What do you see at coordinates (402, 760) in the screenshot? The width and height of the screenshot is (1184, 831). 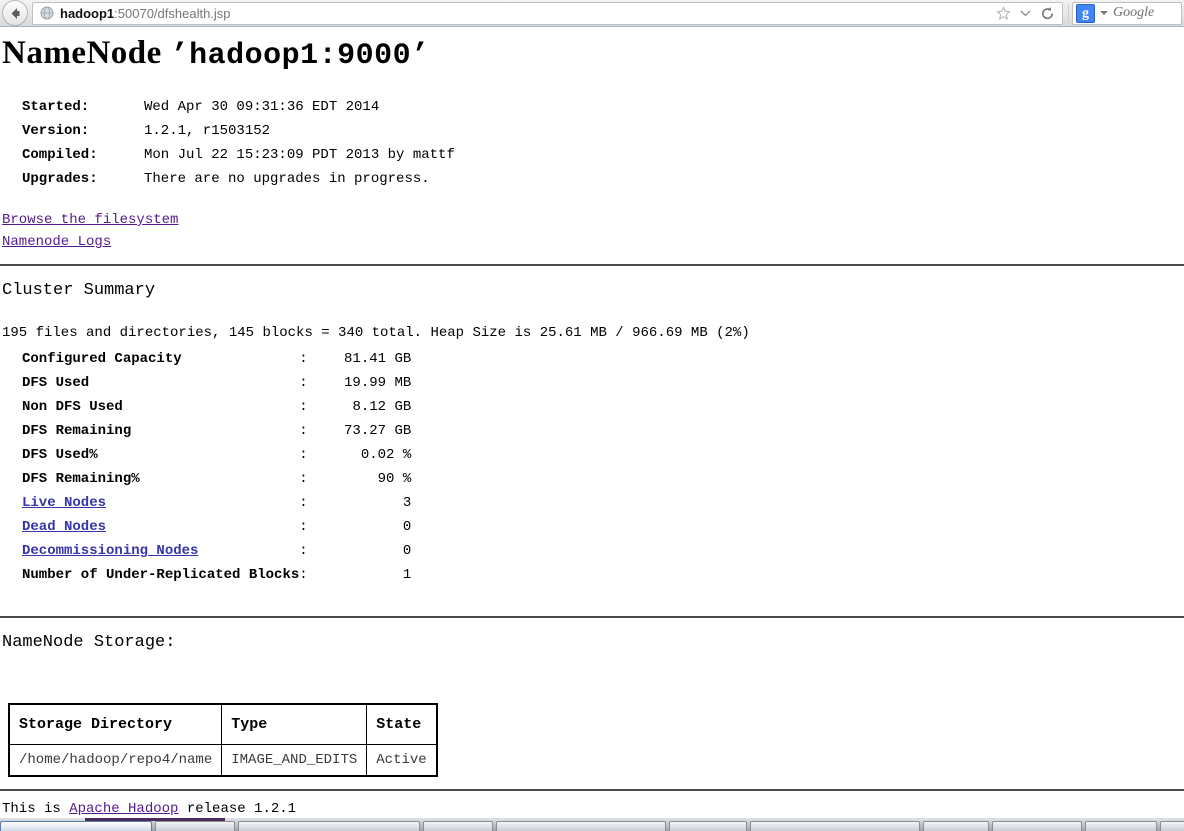 I see `cell-state: Active` at bounding box center [402, 760].